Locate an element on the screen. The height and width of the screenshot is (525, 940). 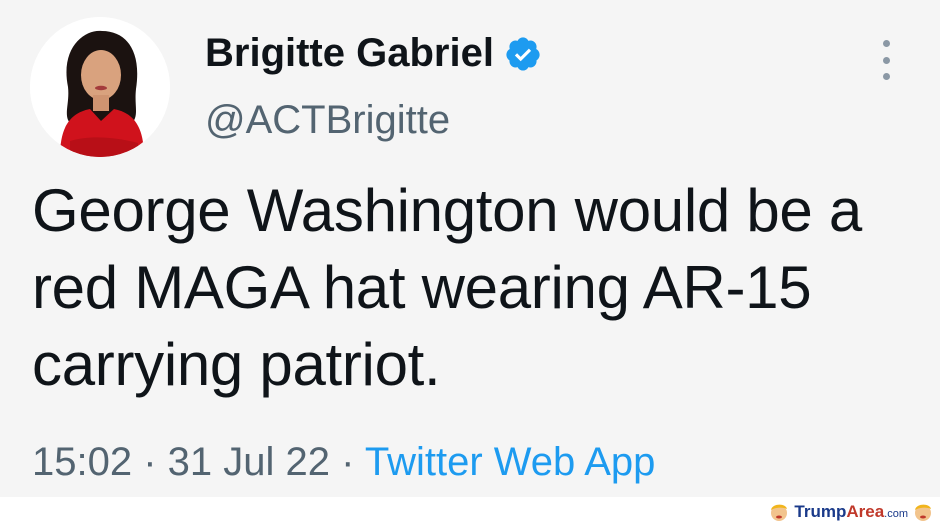
avatar-image is located at coordinates (100, 87).